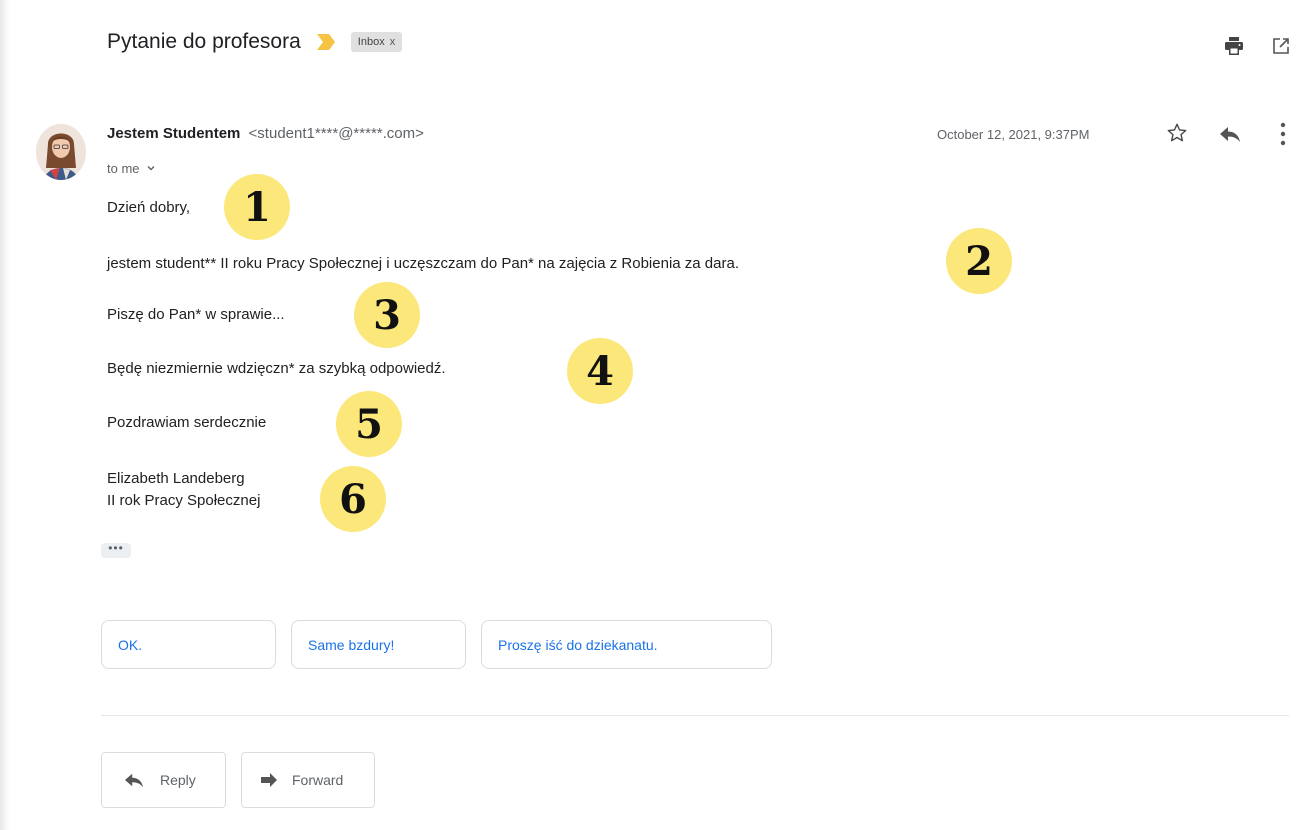  What do you see at coordinates (626, 644) in the screenshot?
I see `smart-reply-dziekanat: Proszę iść do dziekanatu.` at bounding box center [626, 644].